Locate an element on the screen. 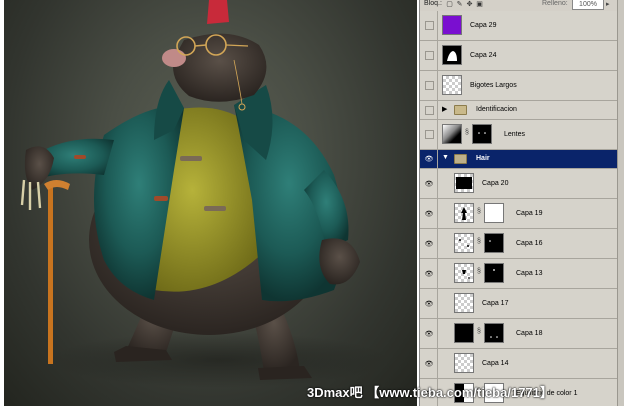 The height and width of the screenshot is (411, 628). layer-group-row: ▶ Identificacion is located at coordinates (519, 110).